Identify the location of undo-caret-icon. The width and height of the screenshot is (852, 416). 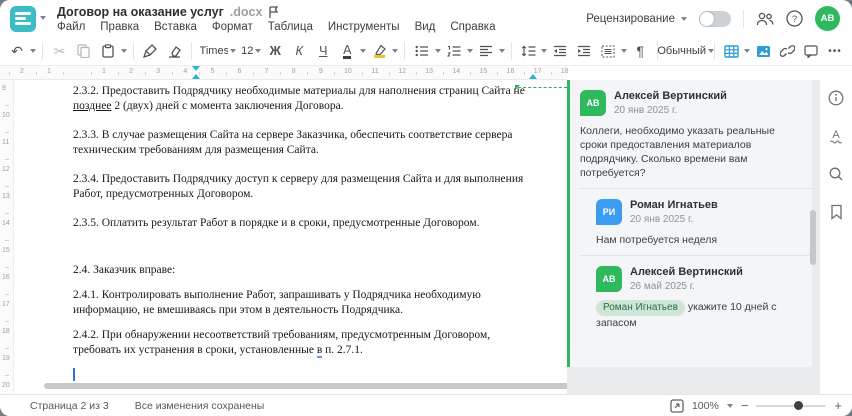
(33, 51).